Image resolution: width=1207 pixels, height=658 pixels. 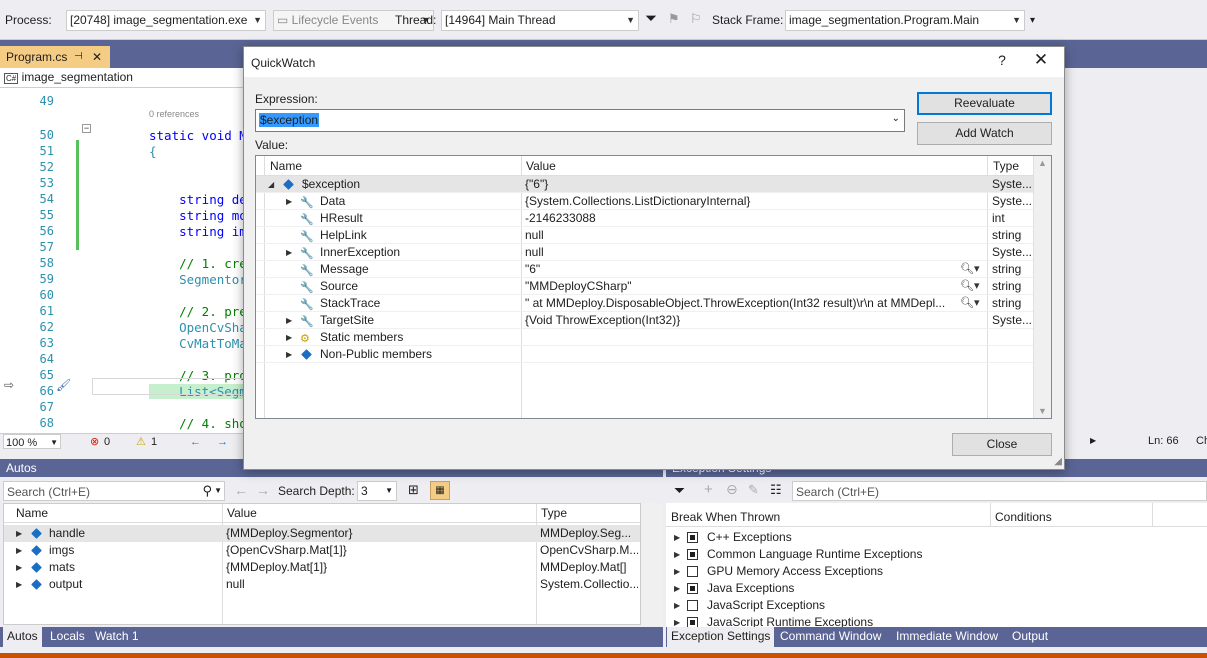 What do you see at coordinates (830, 637) in the screenshot?
I see `tab-command-window: Command Window` at bounding box center [830, 637].